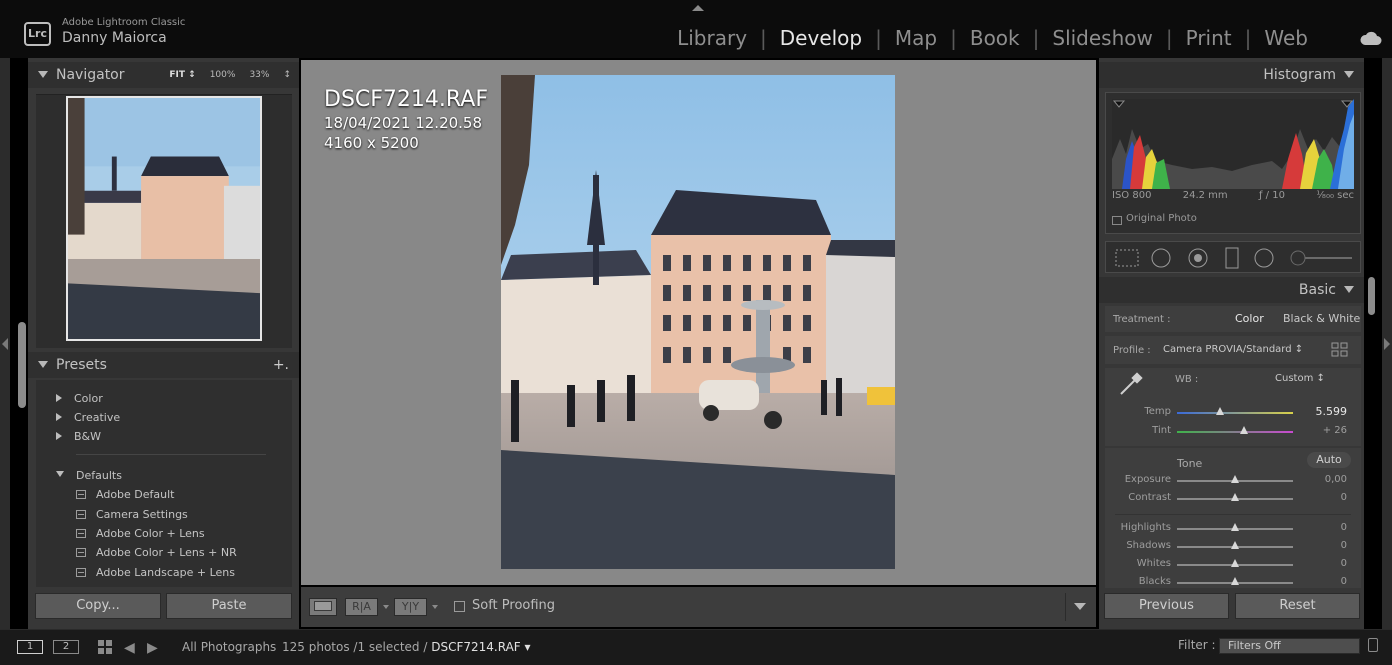 The image size is (1392, 665). Describe the element at coordinates (1327, 497) in the screenshot. I see `slider-value-contrast: 0` at that location.